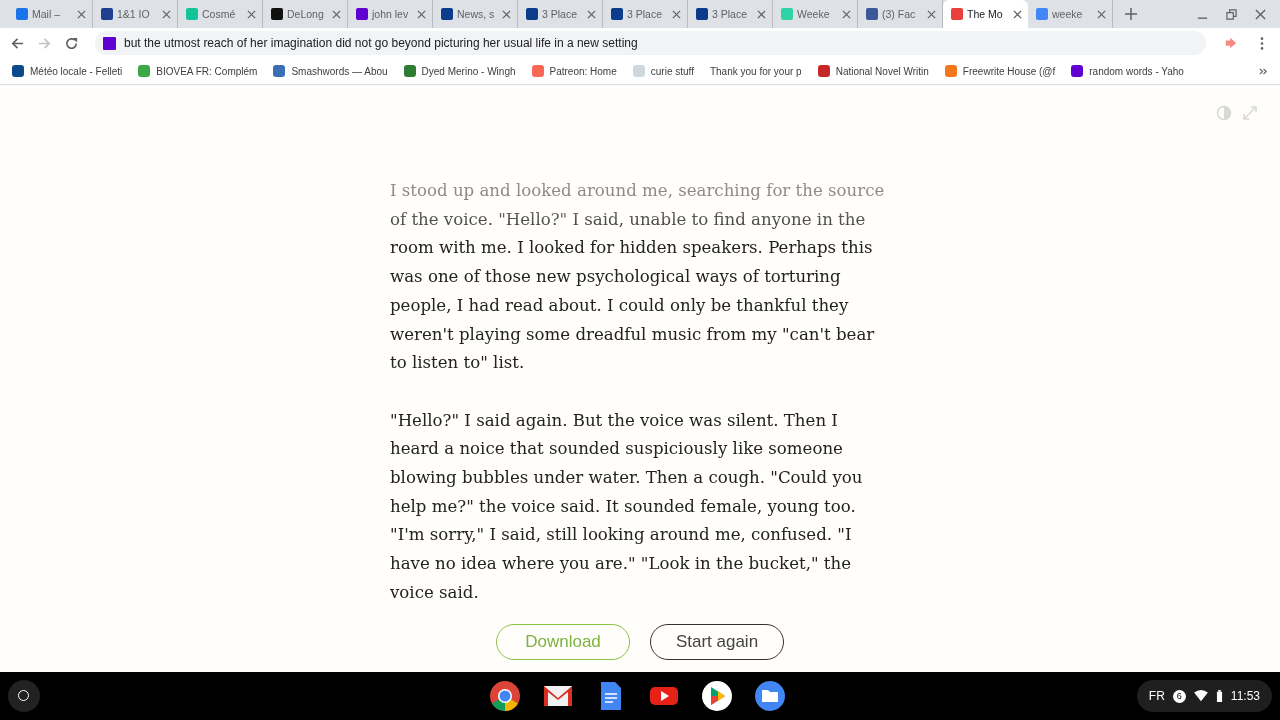 The image size is (1280, 720). What do you see at coordinates (1231, 14) in the screenshot?
I see `restore-icon` at bounding box center [1231, 14].